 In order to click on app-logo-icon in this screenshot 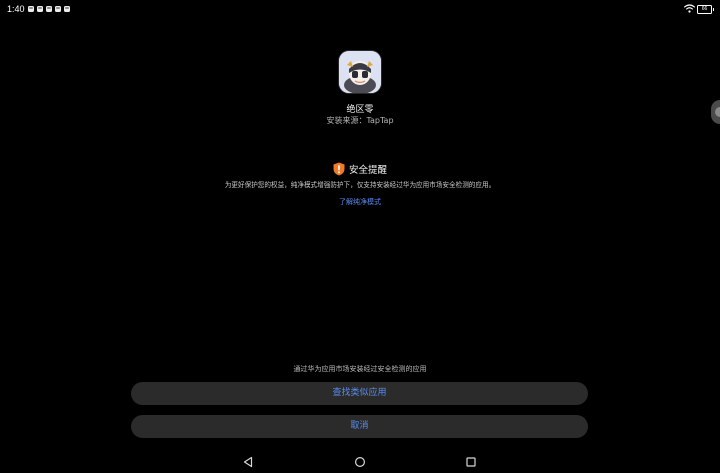, I will do `click(360, 72)`.